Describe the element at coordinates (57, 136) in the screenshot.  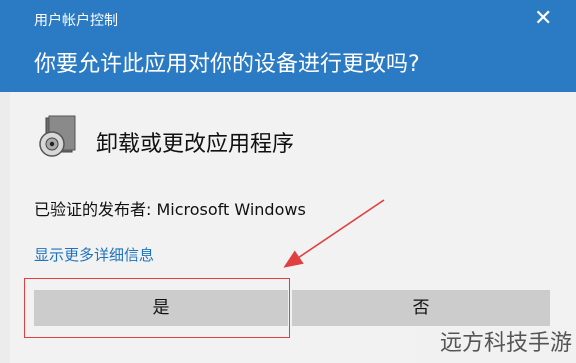
I see `program-disc-icon` at that location.